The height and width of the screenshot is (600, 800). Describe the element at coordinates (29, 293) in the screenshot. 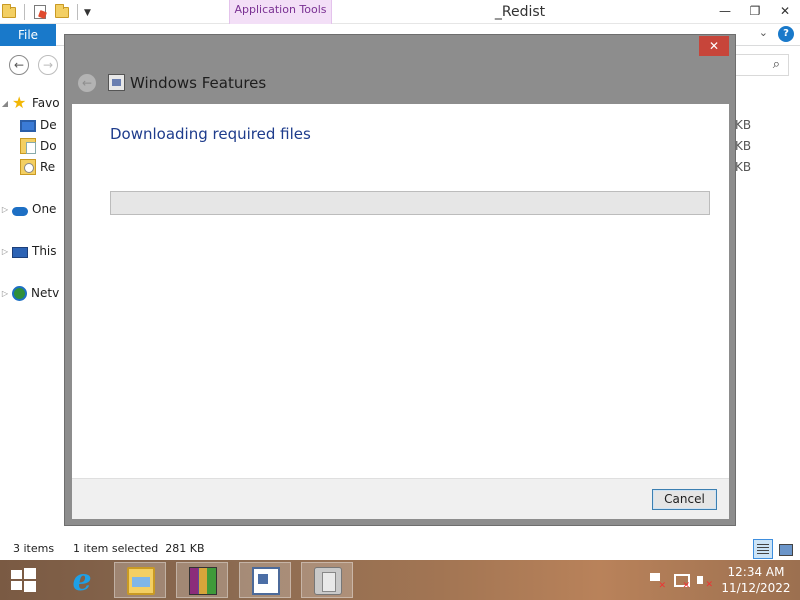

I see `nav-item-network: ▷ Netv` at that location.